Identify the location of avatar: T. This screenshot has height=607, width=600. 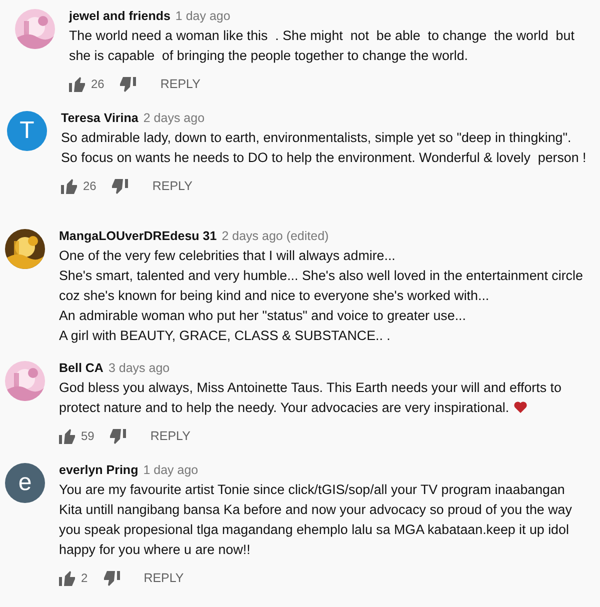
(27, 131).